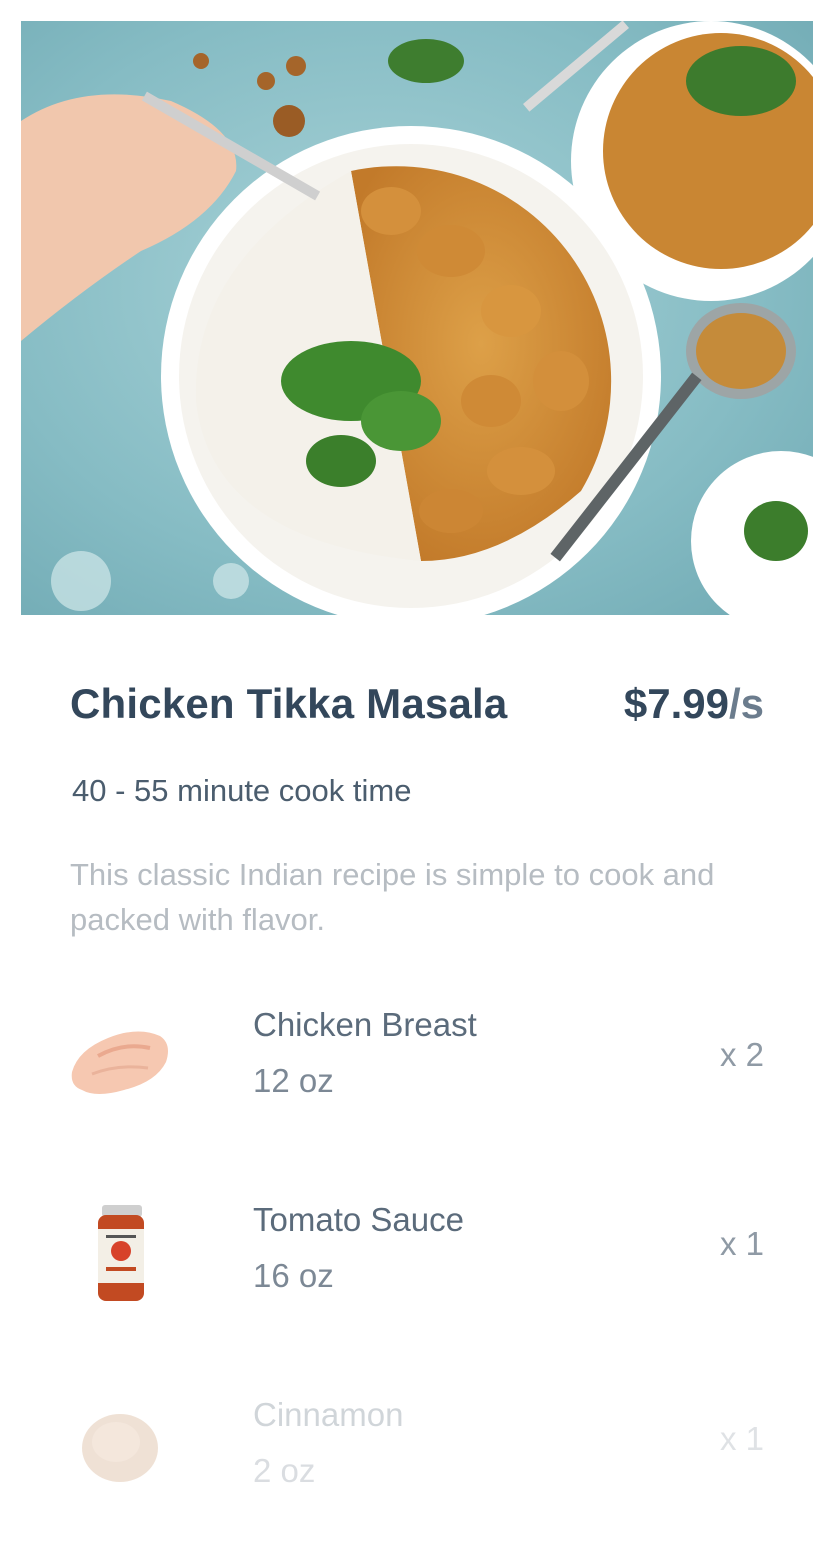  Describe the element at coordinates (121, 1252) in the screenshot. I see `tomato-sauce-jar-icon` at that location.